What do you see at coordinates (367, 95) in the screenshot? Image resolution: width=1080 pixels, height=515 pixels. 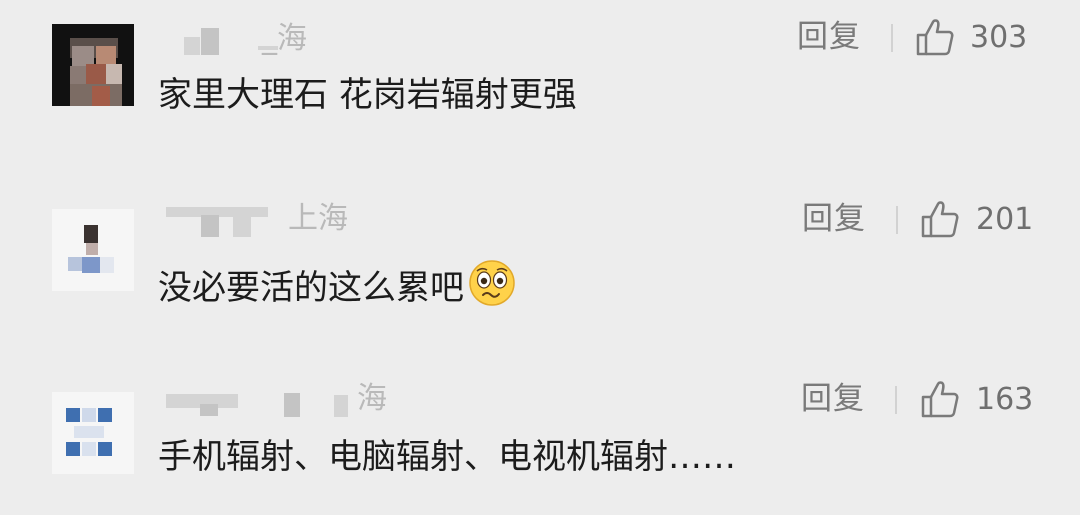 I see `comment-text: 家里大理石 花岗岩辐射更强` at bounding box center [367, 95].